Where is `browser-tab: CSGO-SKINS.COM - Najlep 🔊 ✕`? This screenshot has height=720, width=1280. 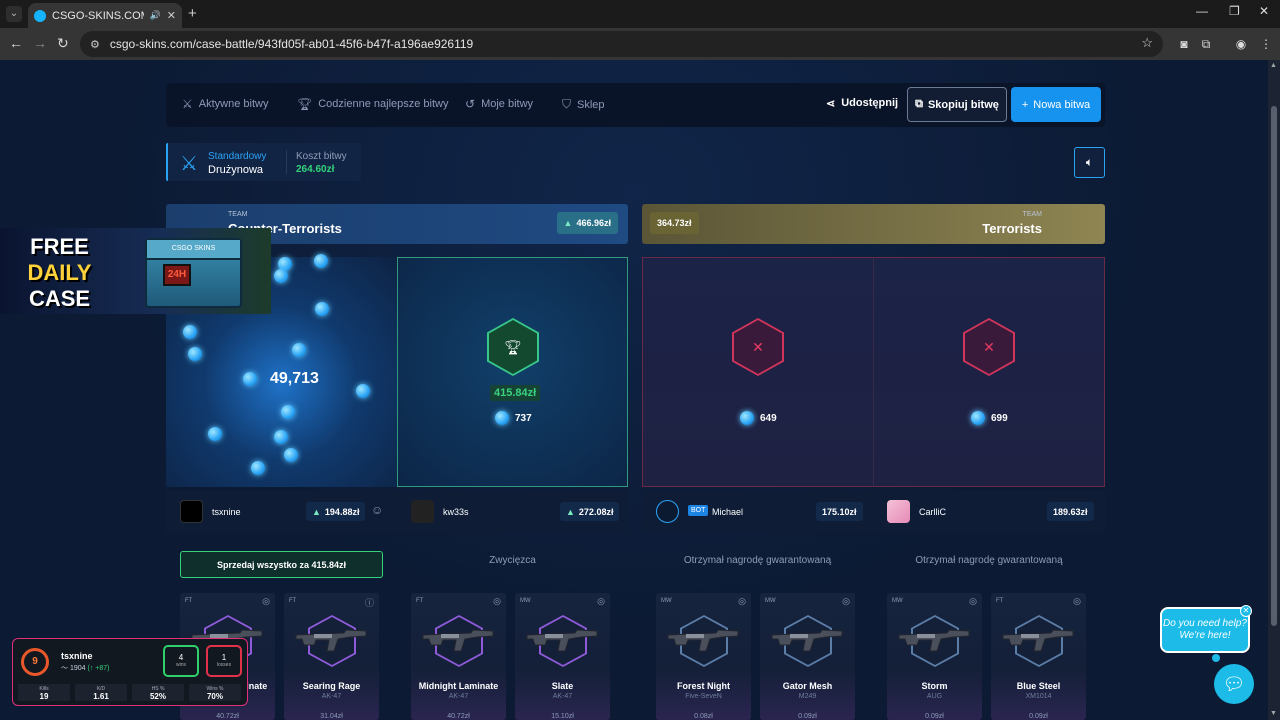 browser-tab: CSGO-SKINS.COM - Najlep 🔊 ✕ is located at coordinates (105, 15).